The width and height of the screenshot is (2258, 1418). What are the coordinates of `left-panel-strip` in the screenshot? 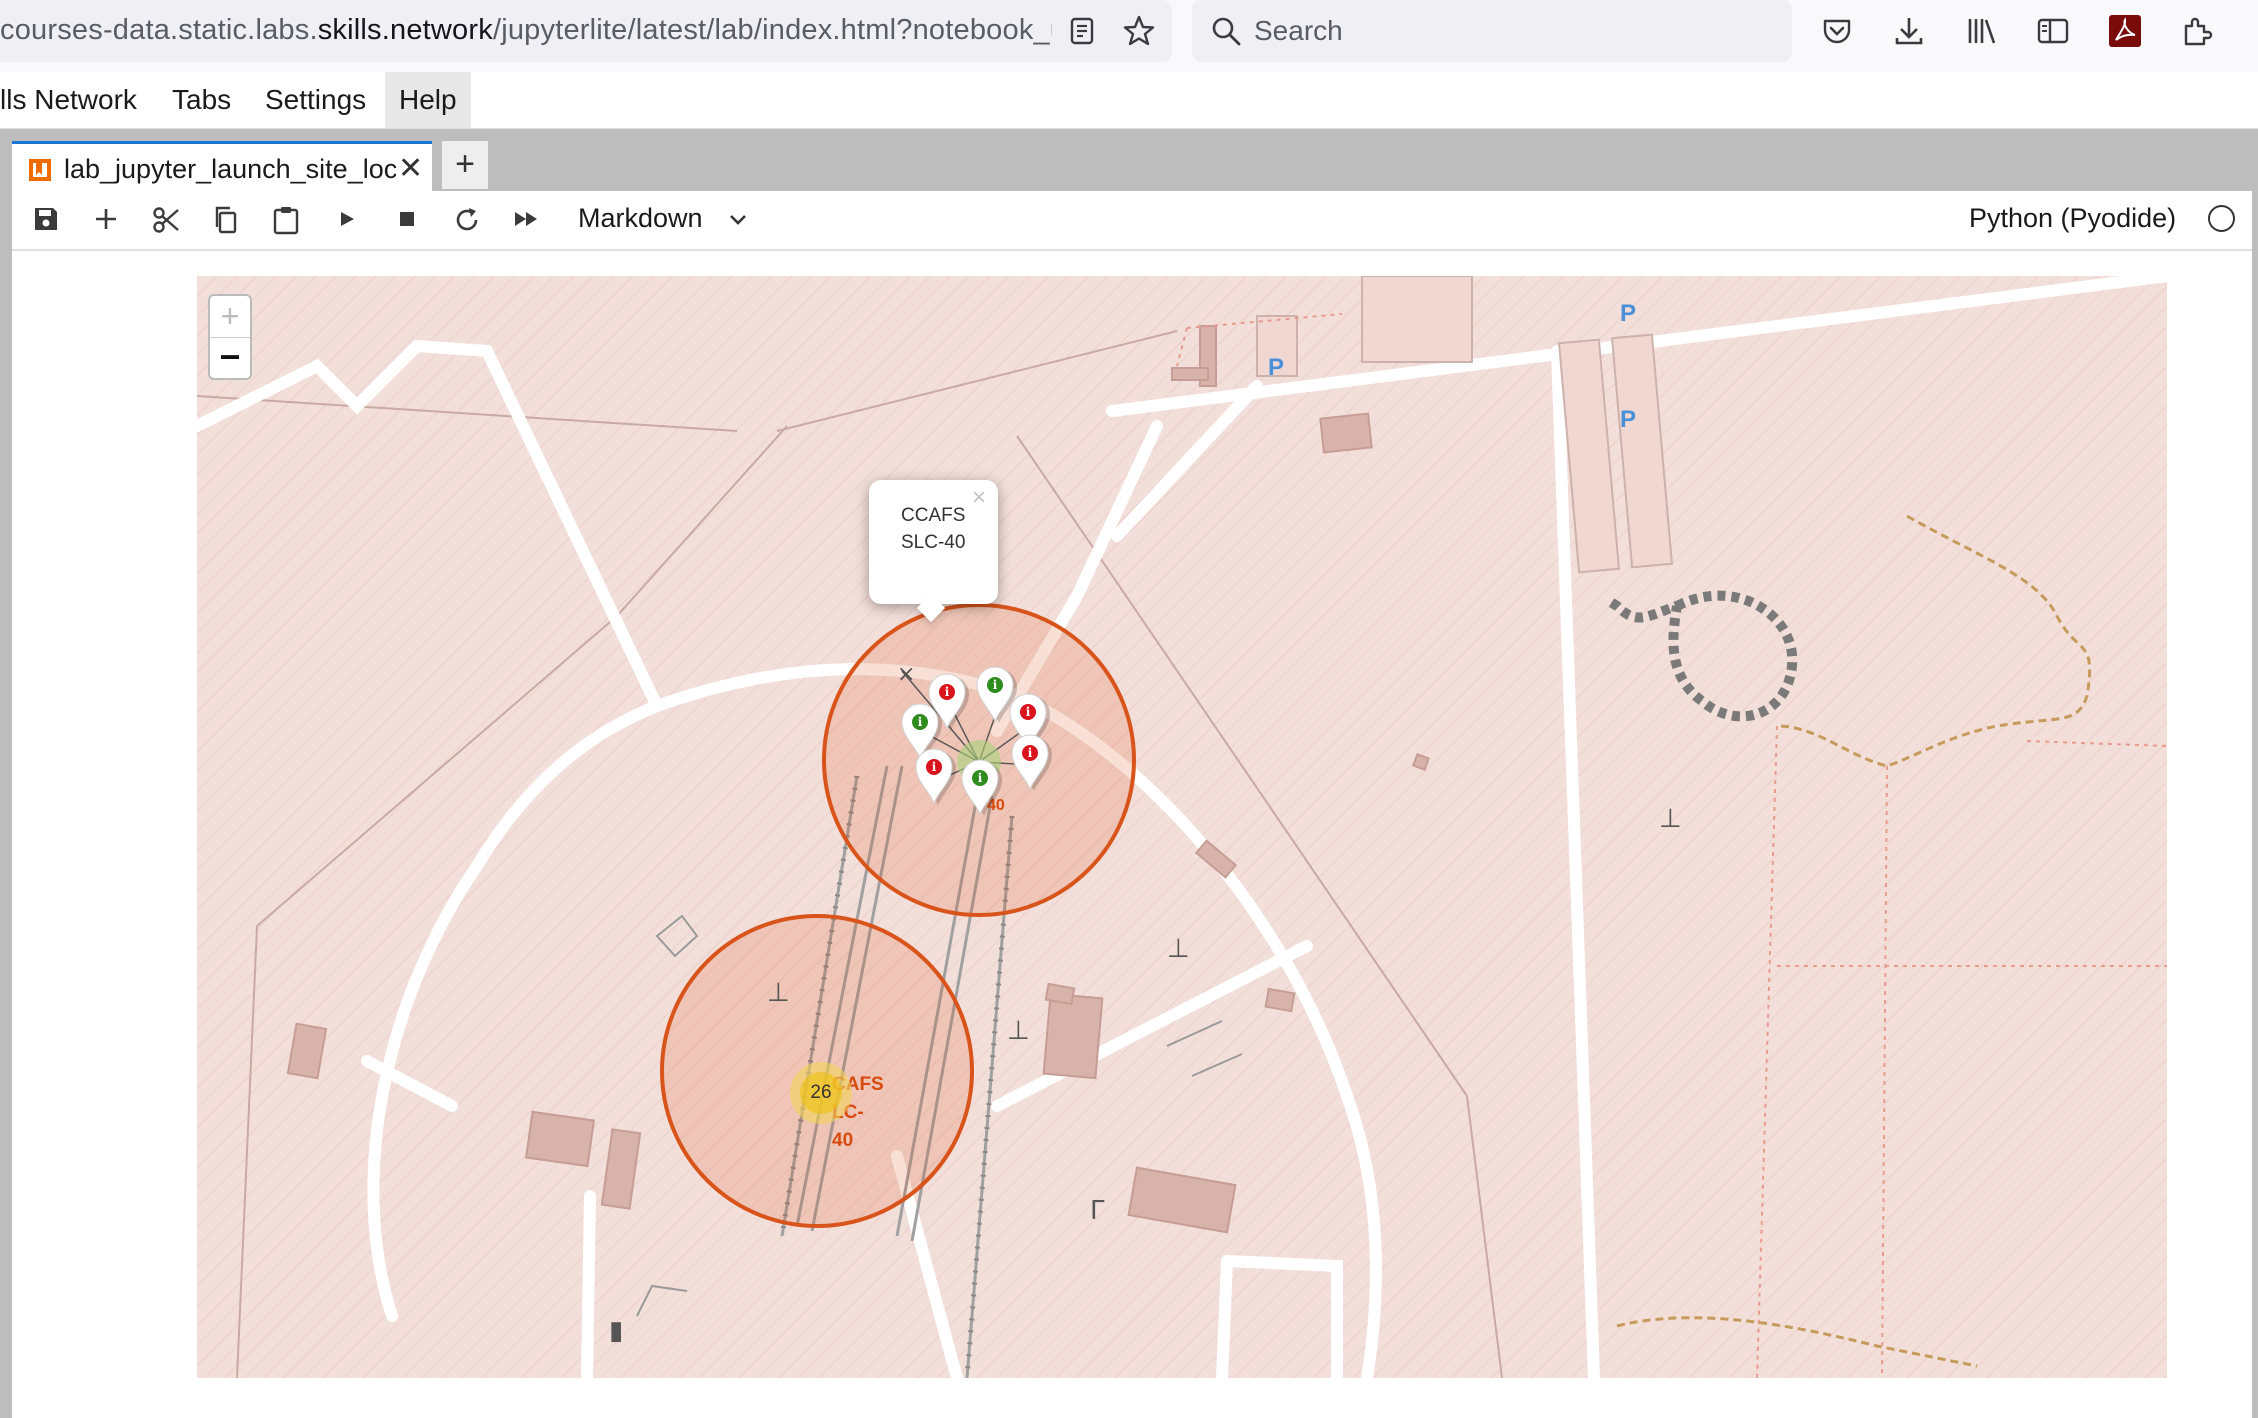 It's located at (6, 773).